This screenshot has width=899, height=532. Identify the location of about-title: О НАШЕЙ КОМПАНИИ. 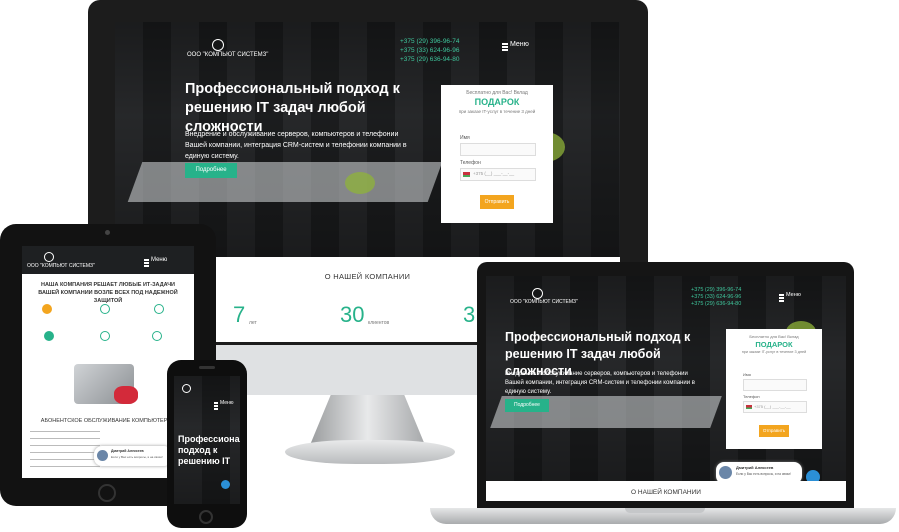
(666, 492).